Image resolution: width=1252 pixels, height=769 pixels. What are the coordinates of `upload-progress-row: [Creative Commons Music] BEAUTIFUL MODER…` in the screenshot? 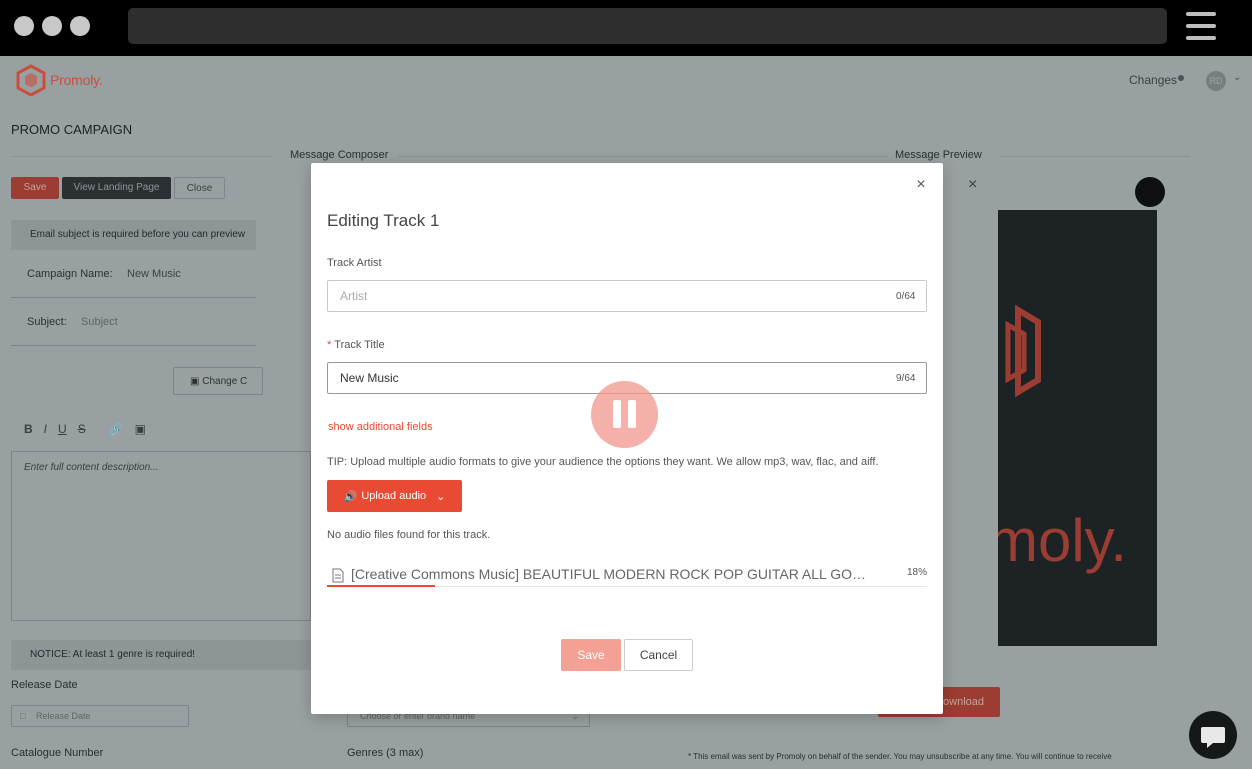 It's located at (627, 576).